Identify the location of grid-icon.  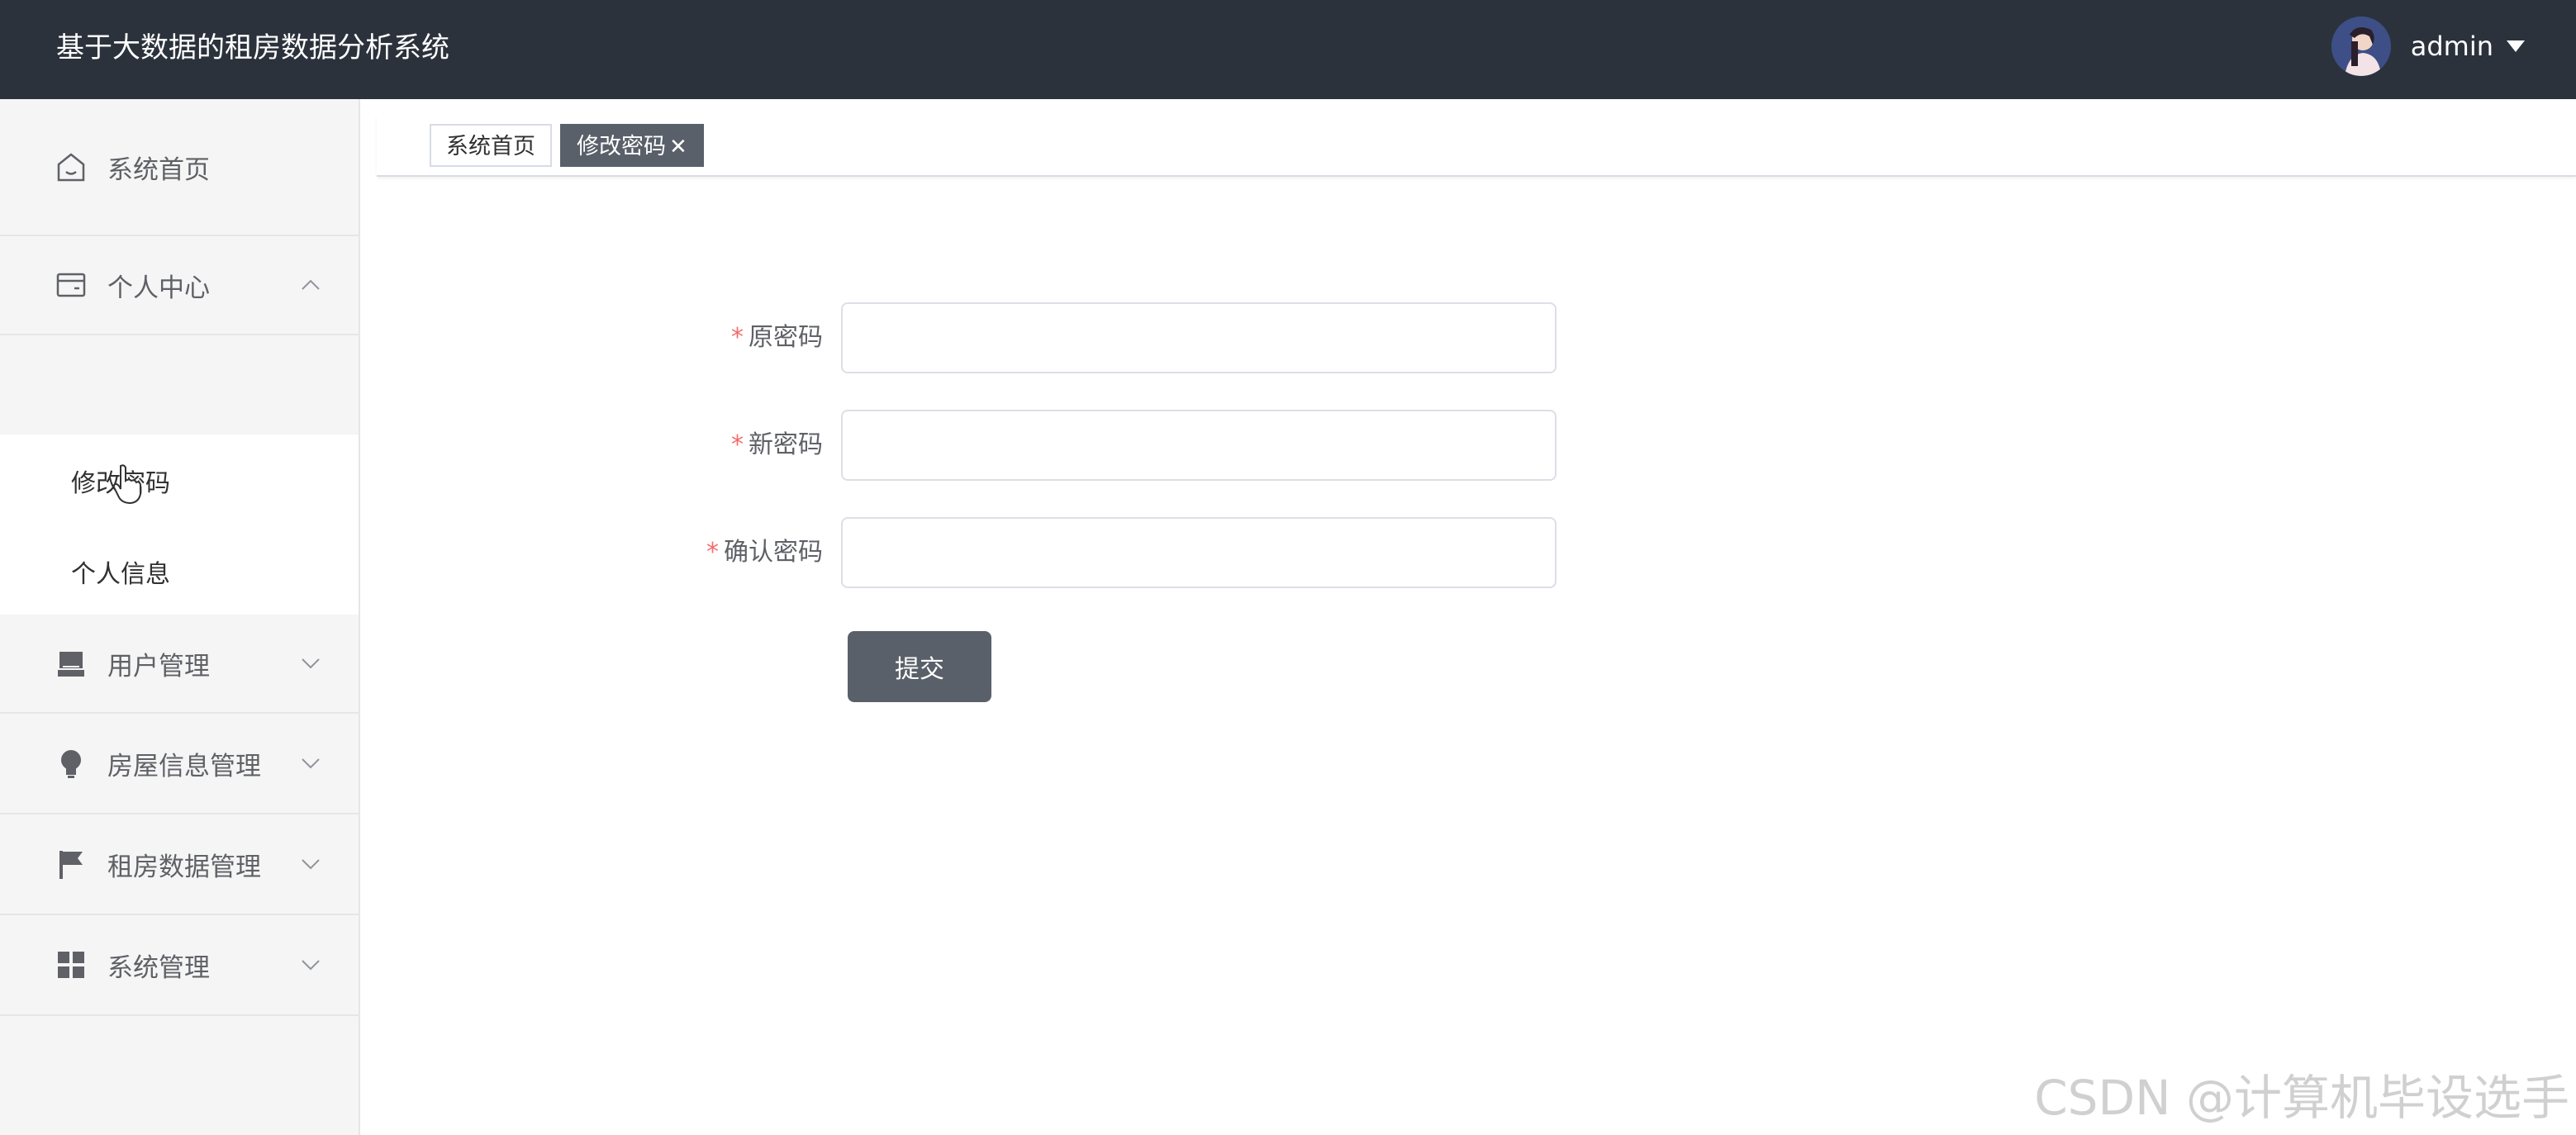
(71, 965).